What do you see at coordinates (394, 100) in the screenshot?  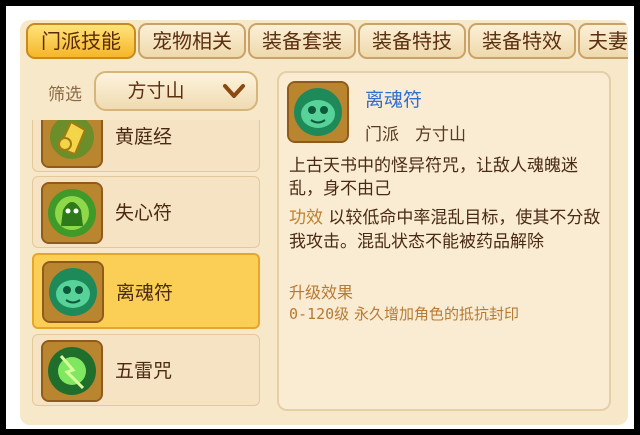 I see `skill-name: 离魂符` at bounding box center [394, 100].